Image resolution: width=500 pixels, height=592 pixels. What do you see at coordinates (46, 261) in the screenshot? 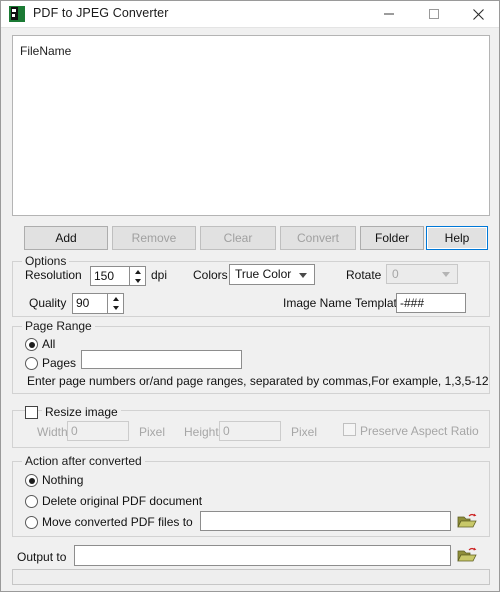
I see `options-legend: Options` at bounding box center [46, 261].